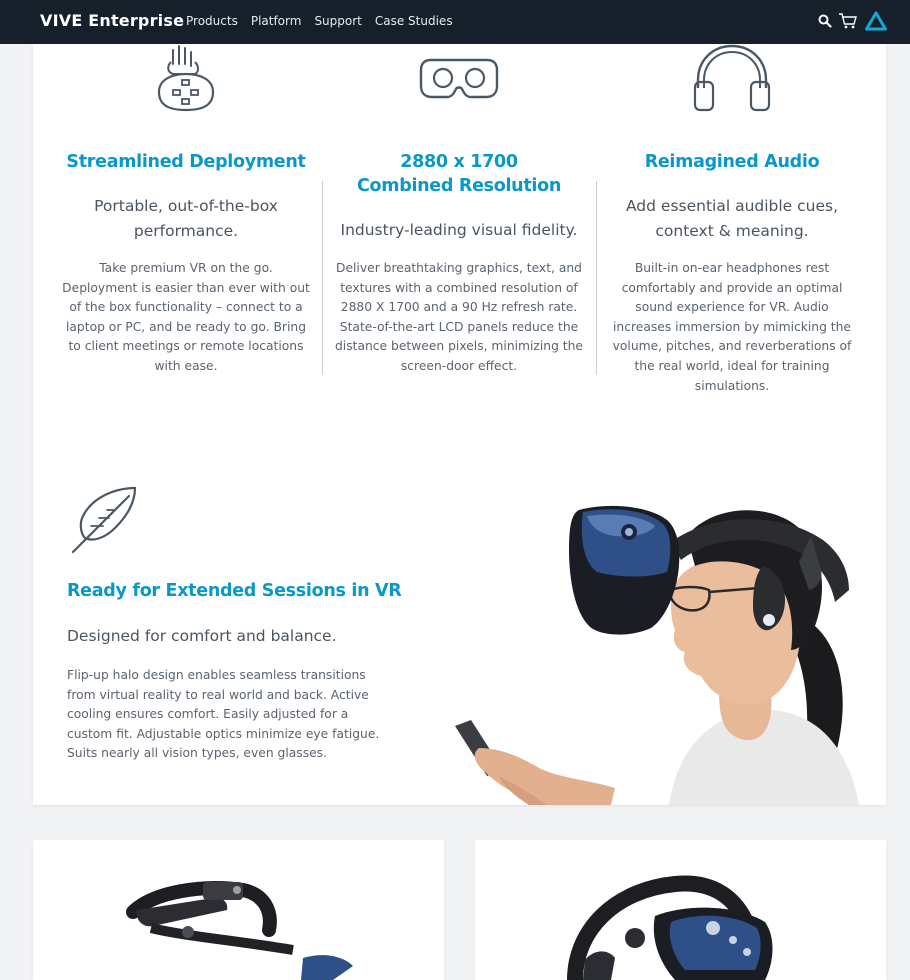 The height and width of the screenshot is (980, 910). What do you see at coordinates (732, 307) in the screenshot?
I see `feature-body-line: sound experience for VR. Audio` at bounding box center [732, 307].